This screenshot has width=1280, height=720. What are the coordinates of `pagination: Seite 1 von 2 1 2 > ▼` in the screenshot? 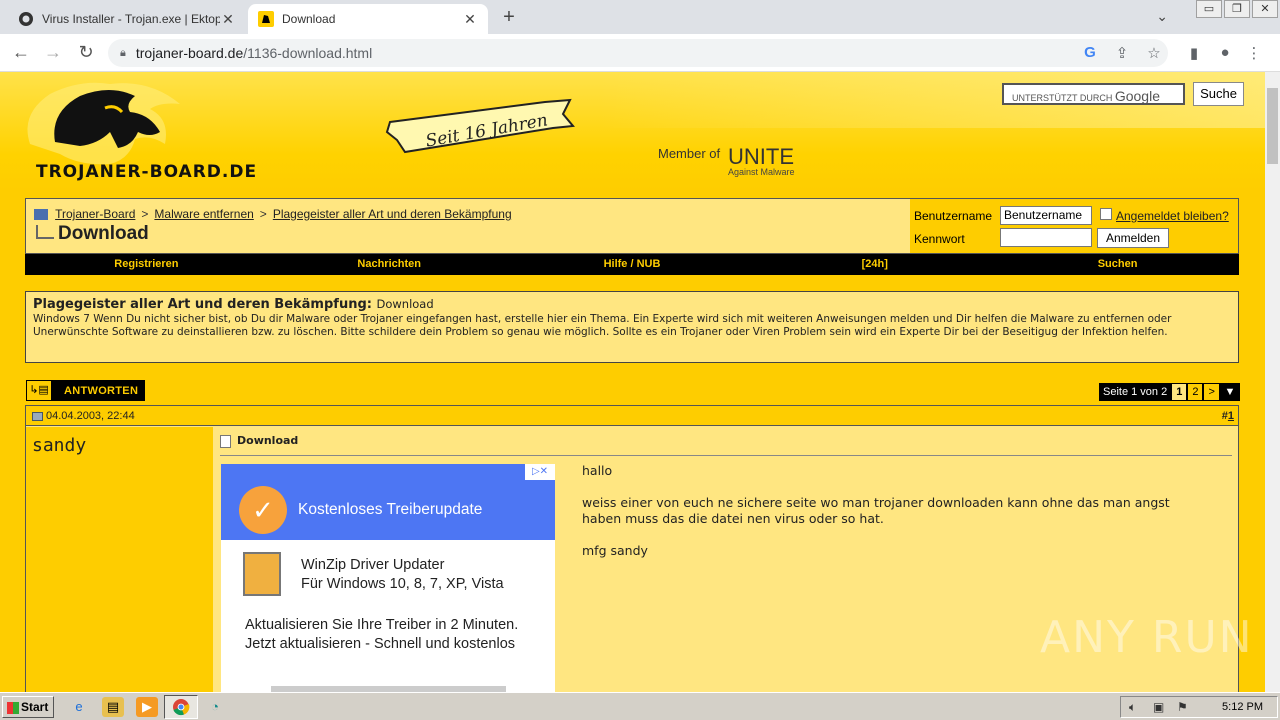 It's located at (1169, 392).